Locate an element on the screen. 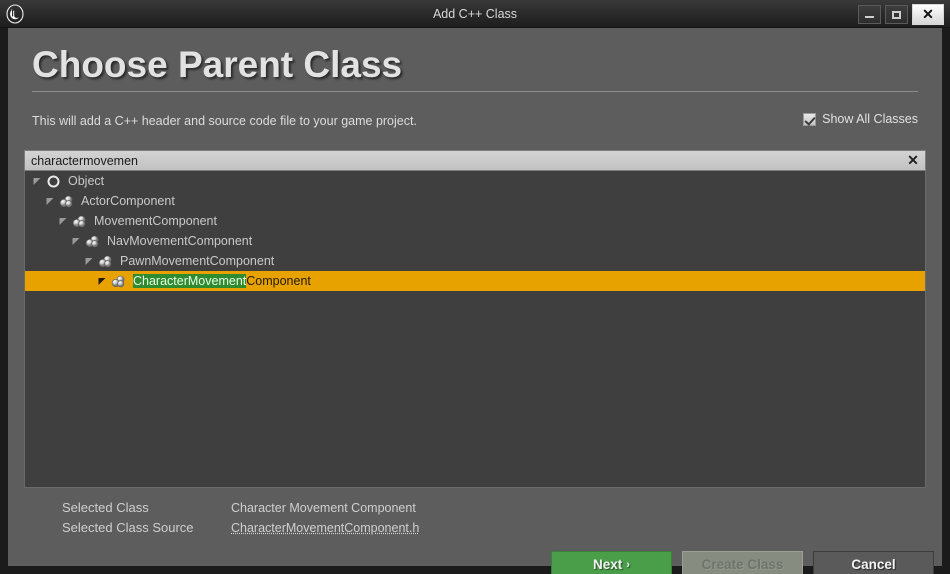 The image size is (950, 574). title-bar: Add C++ Class ✕ is located at coordinates (475, 14).